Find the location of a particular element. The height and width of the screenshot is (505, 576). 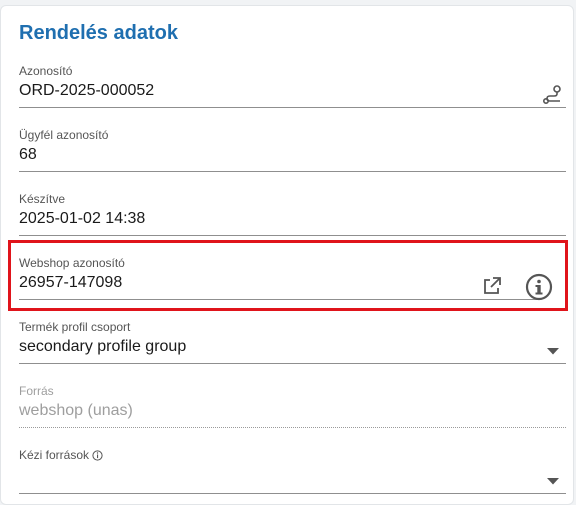

manual-sources-label-wrap: Kézi források is located at coordinates (61, 455).